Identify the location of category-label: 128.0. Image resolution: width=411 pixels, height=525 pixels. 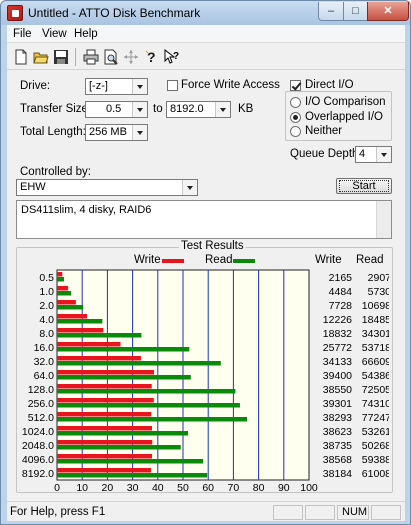
(41, 390).